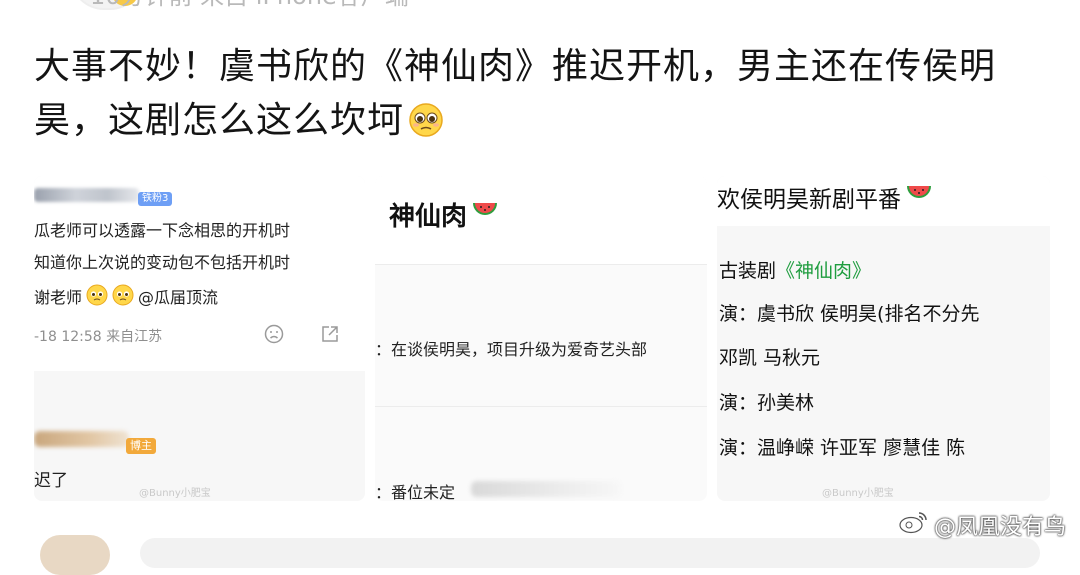 The image size is (1080, 575). Describe the element at coordinates (999, 527) in the screenshot. I see `watermark-text: @凤凰没有鸟` at that location.